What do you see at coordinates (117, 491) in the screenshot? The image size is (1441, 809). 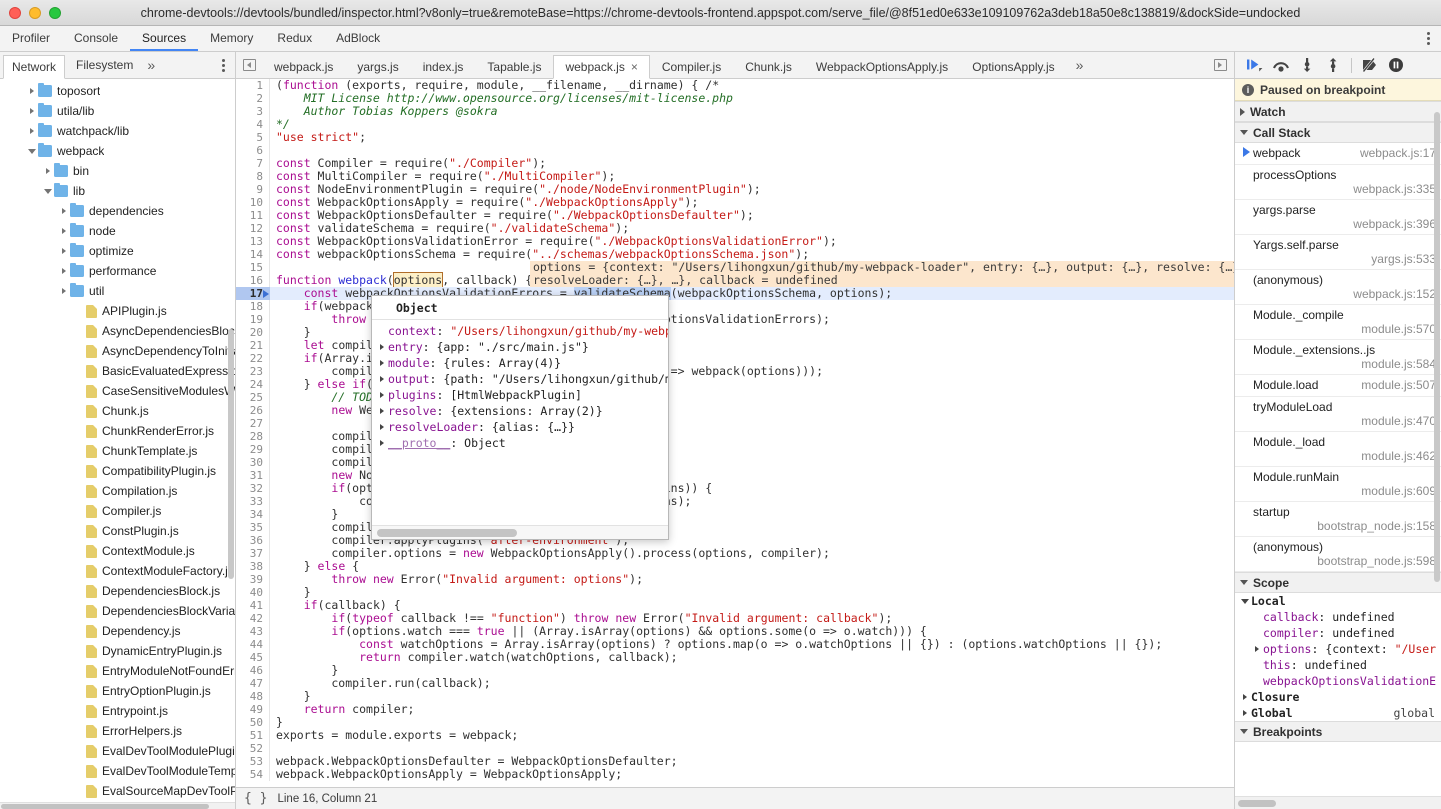 I see `file-tree-file: Compilation.js` at bounding box center [117, 491].